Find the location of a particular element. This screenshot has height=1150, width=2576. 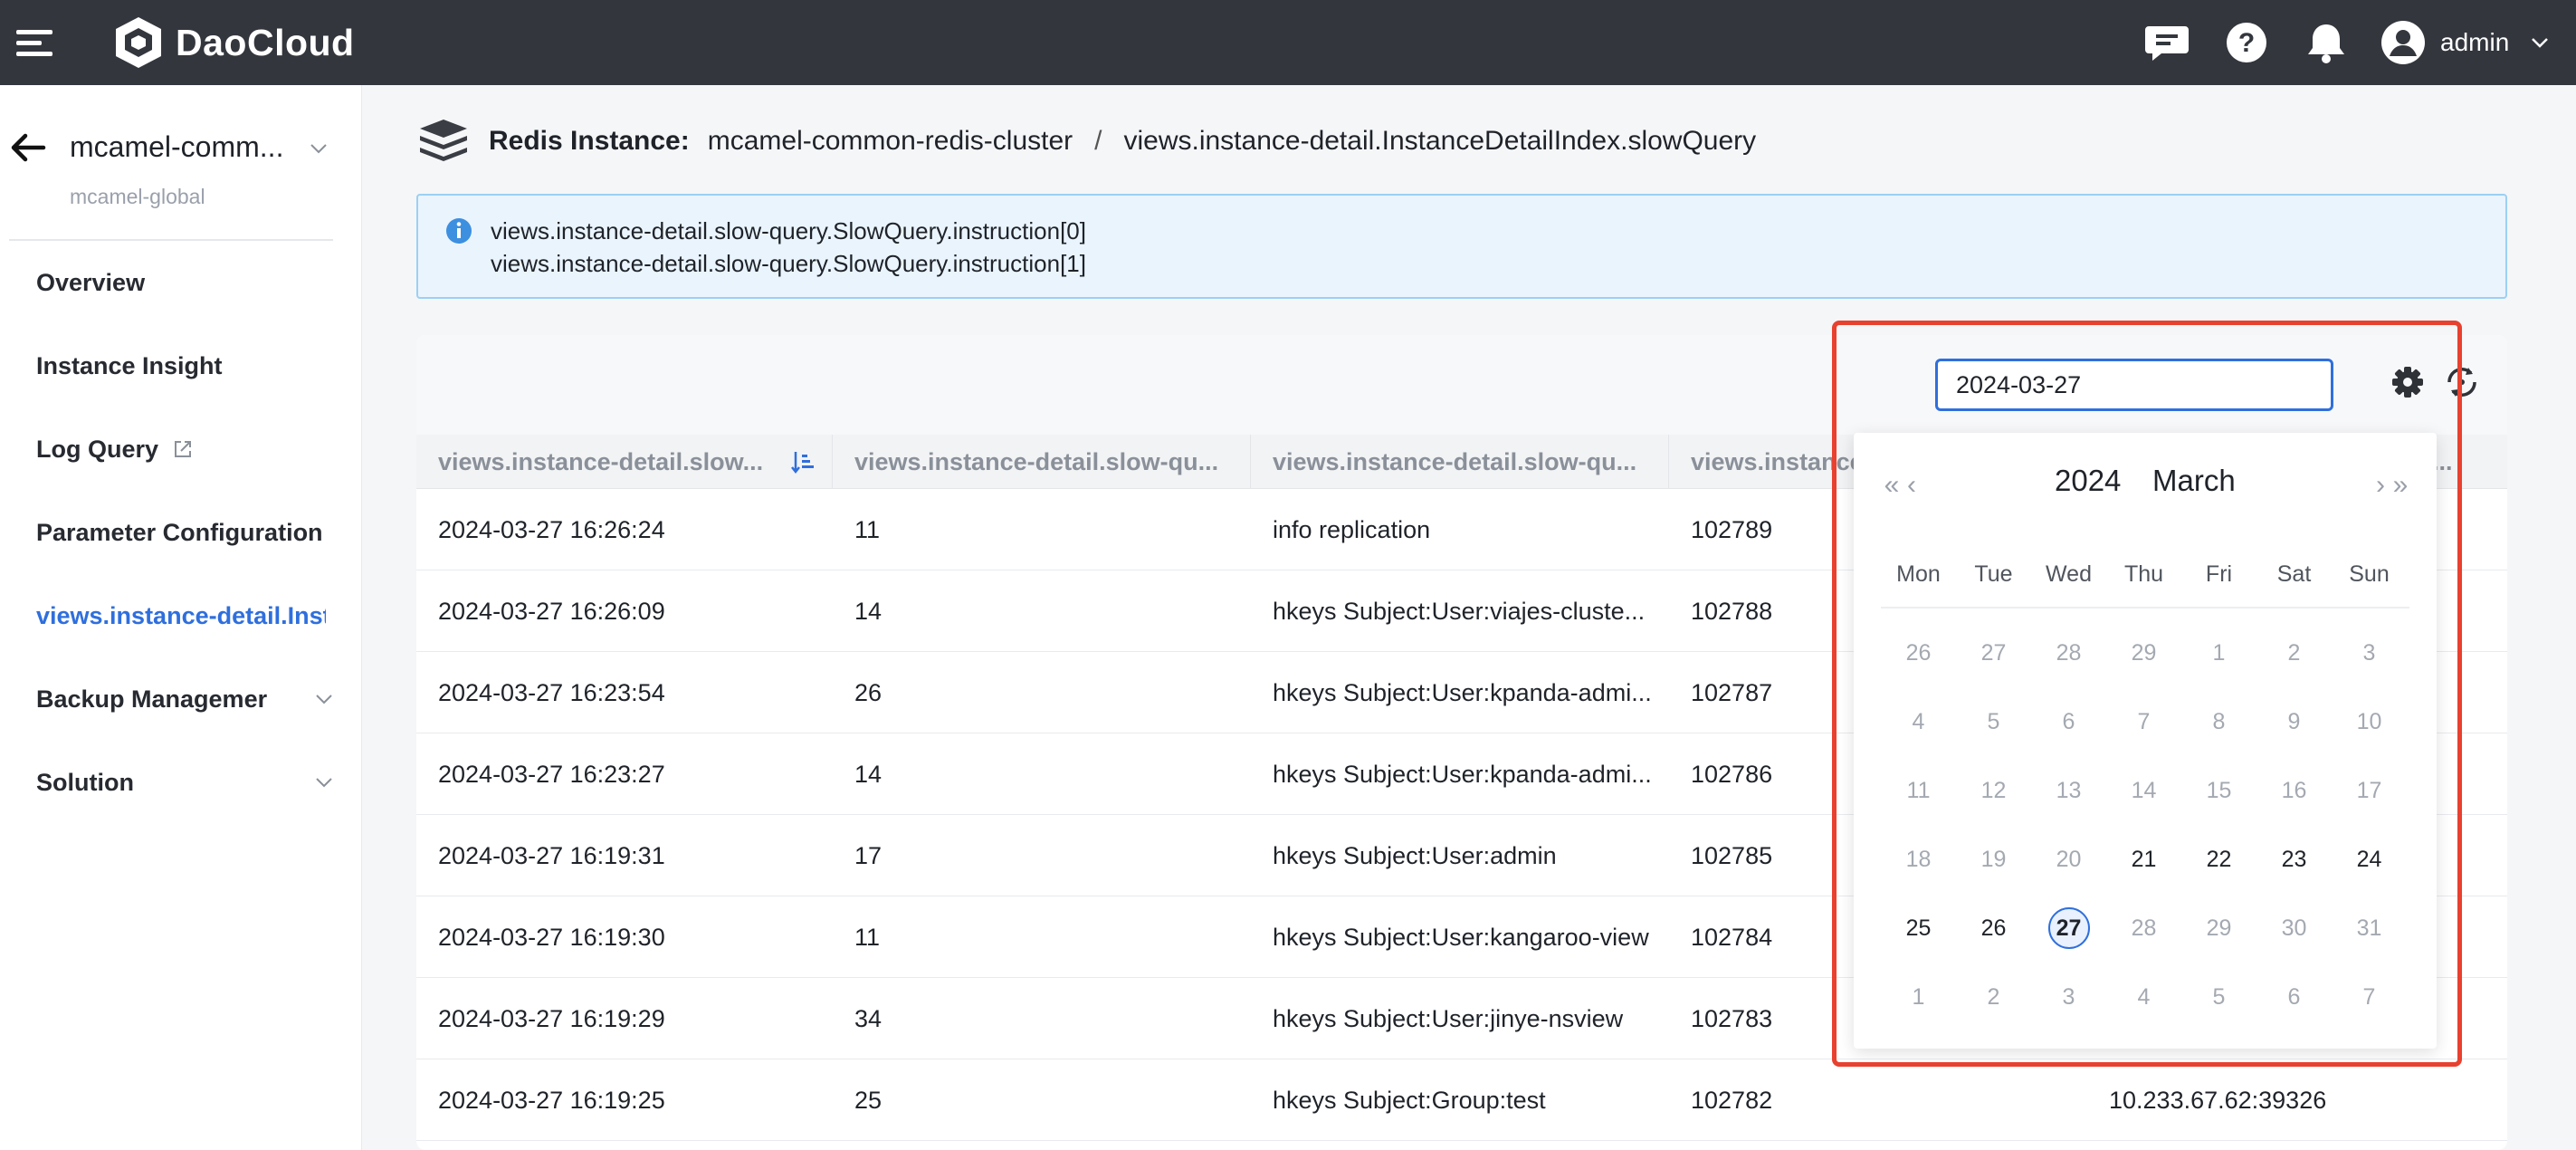

calendar-day-number: 31 is located at coordinates (2369, 928).